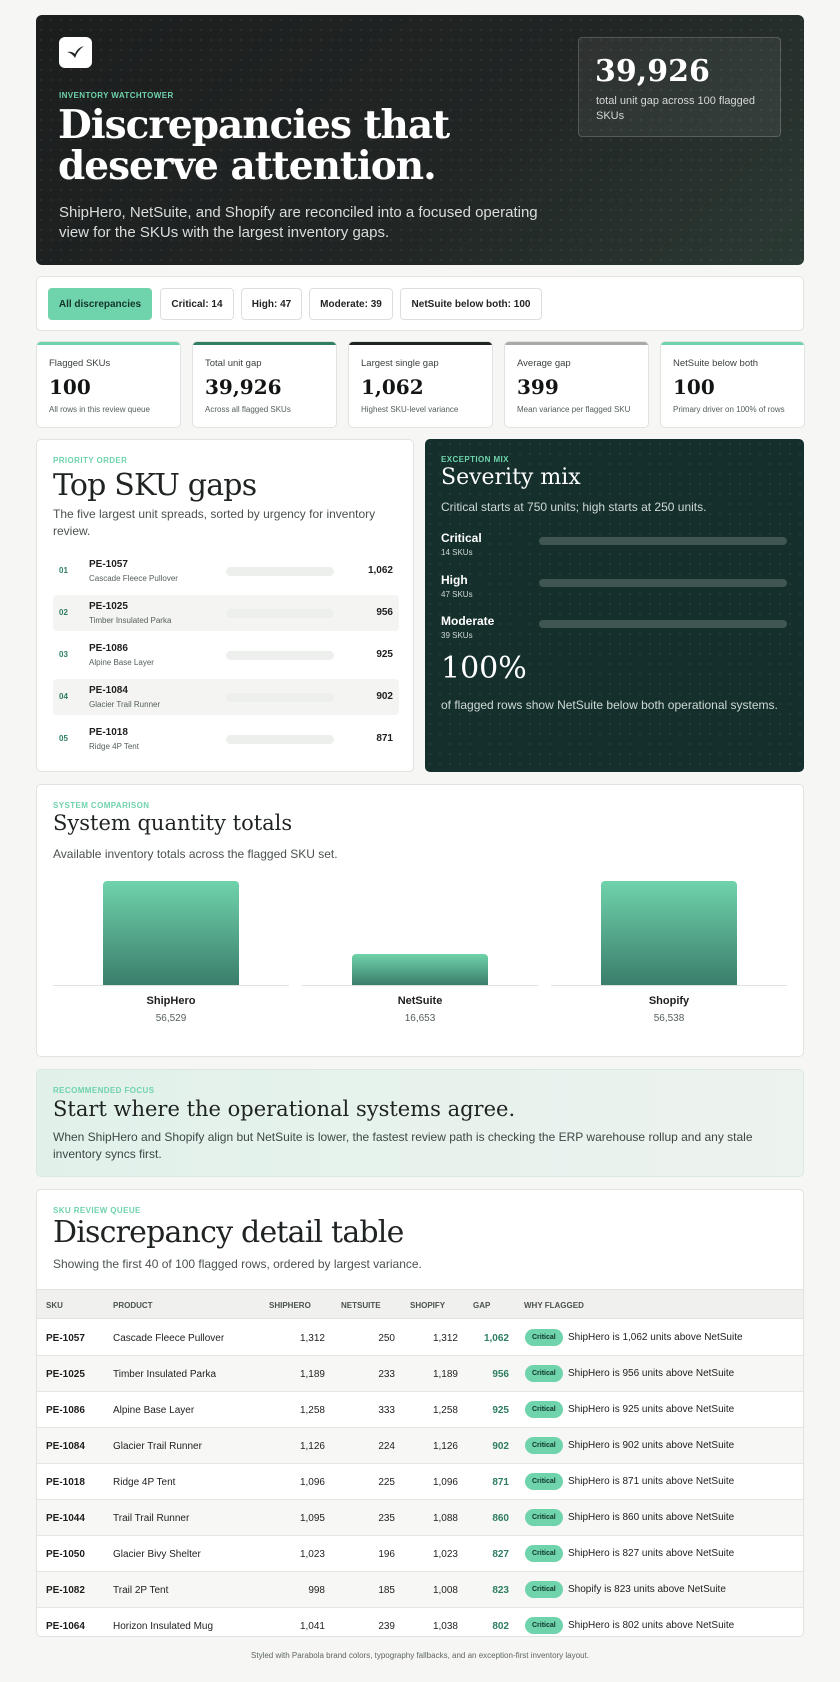  I want to click on cell-shiphero: 1,023, so click(312, 1554).